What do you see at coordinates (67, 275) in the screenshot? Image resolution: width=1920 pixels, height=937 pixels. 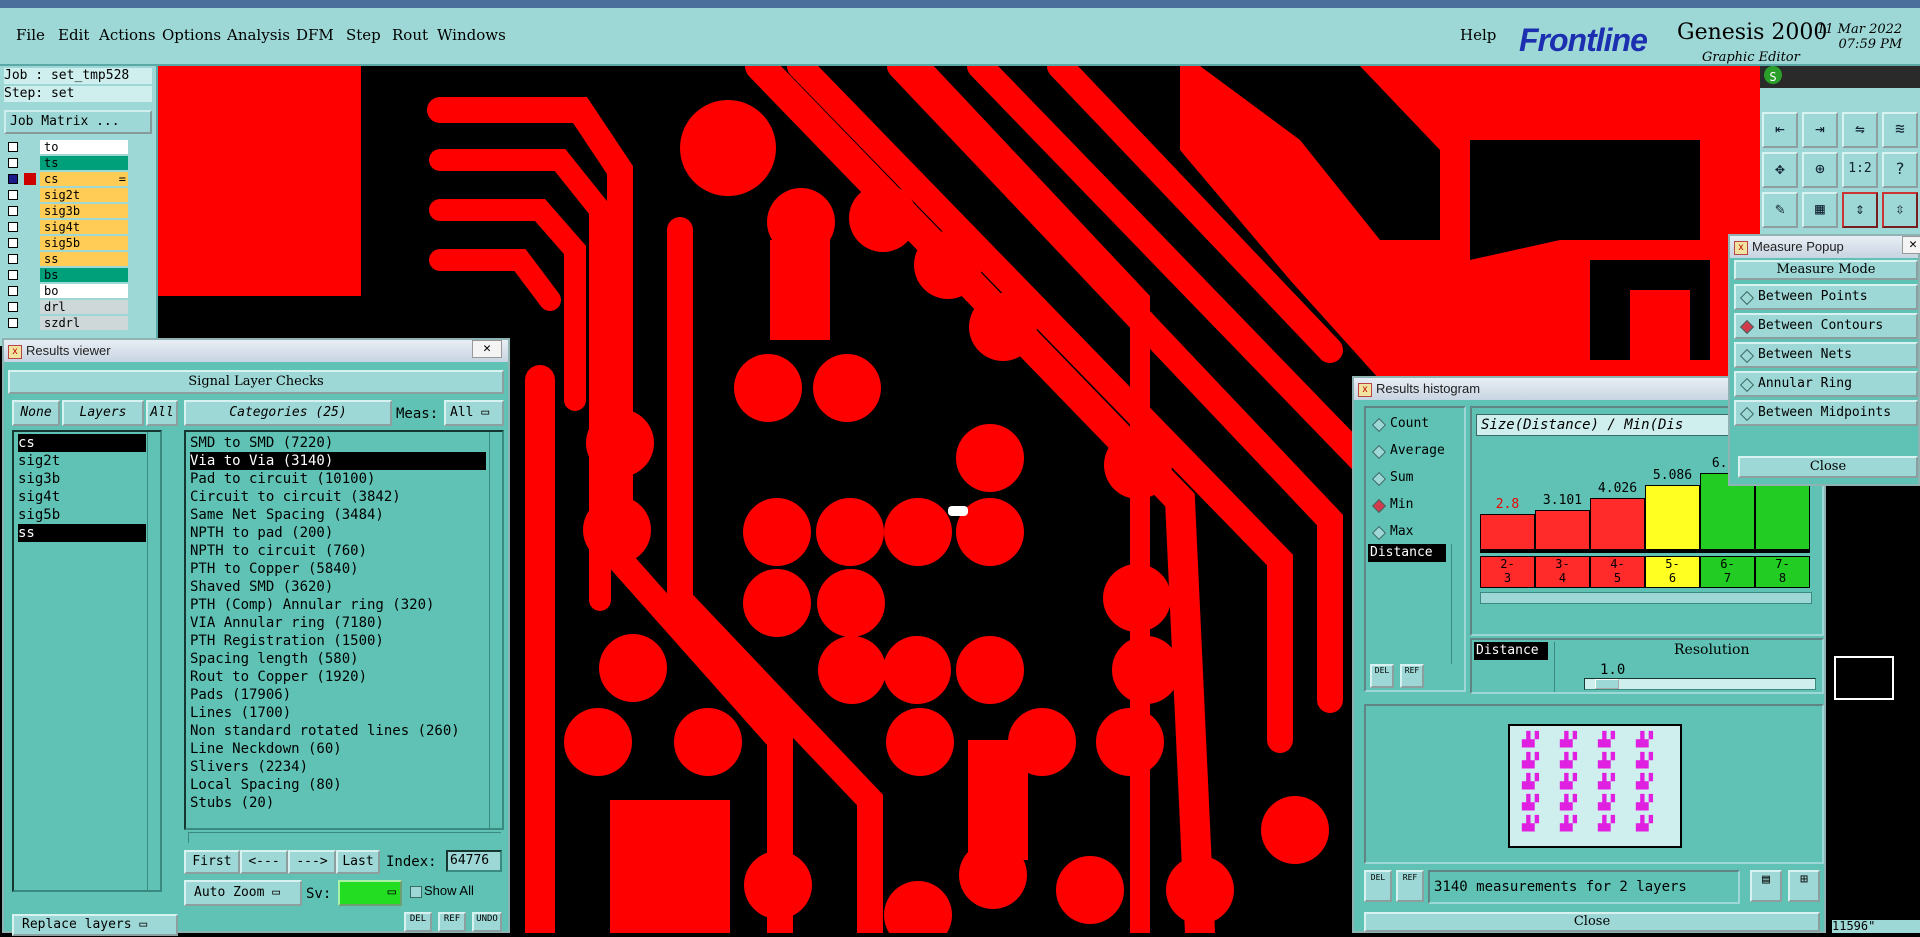 I see `layer-row: bs` at bounding box center [67, 275].